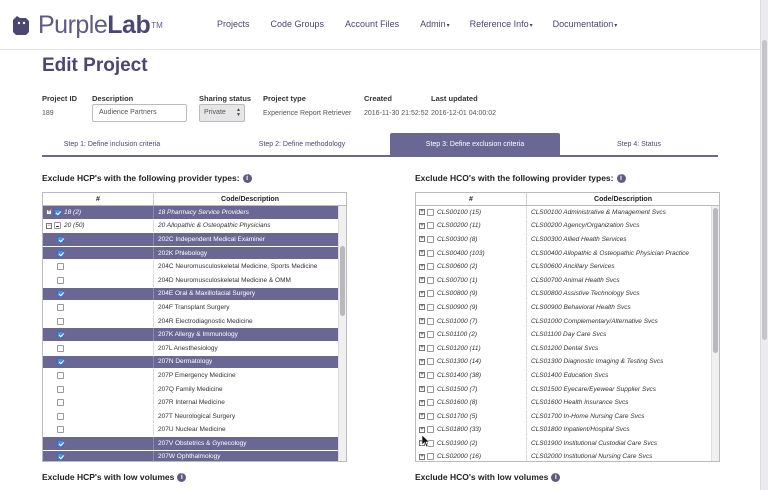  I want to click on sharing-status-select: Private ▲ ▼, so click(222, 113).